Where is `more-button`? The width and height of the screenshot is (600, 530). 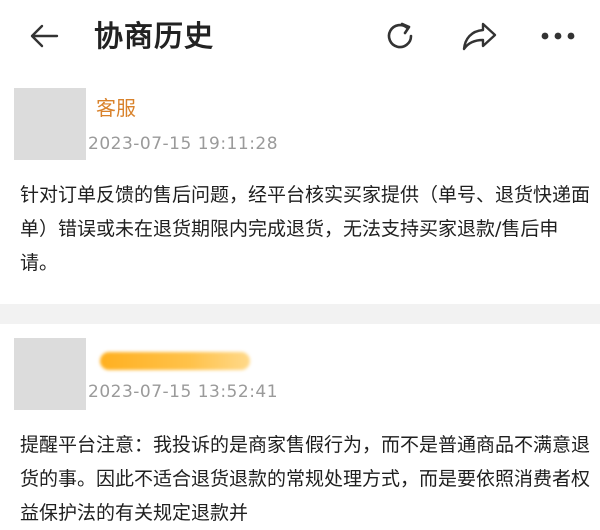
more-button is located at coordinates (558, 36).